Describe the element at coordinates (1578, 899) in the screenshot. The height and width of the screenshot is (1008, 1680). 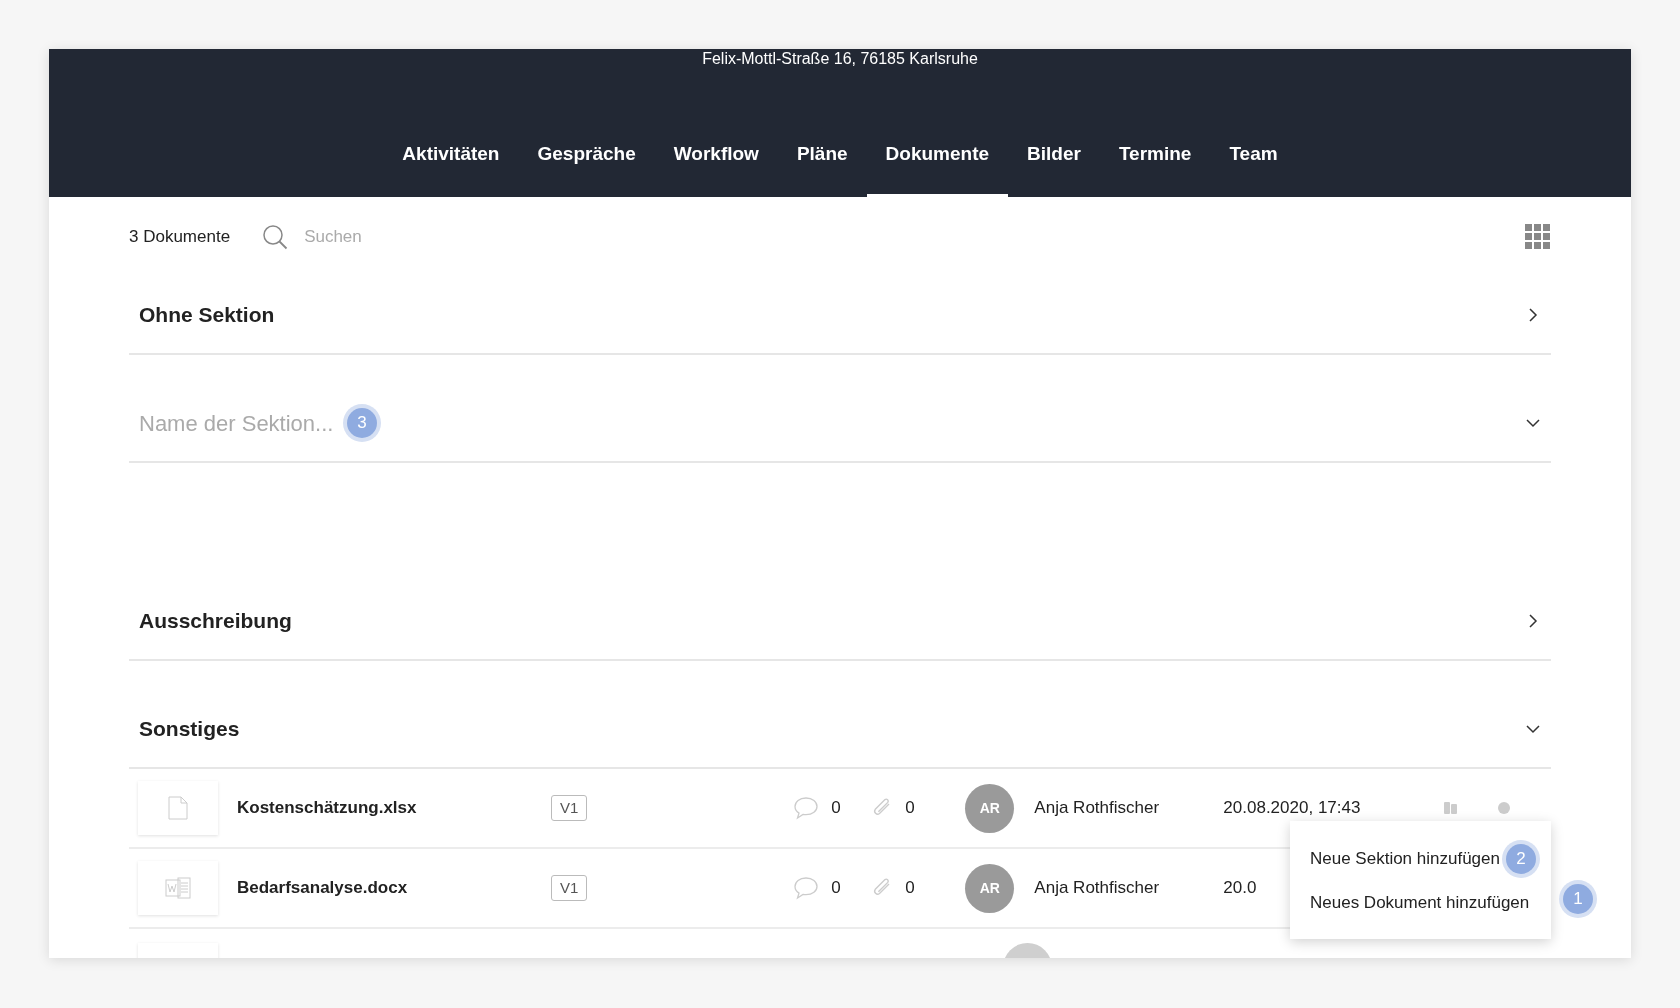
I see `step-badge: 1` at that location.